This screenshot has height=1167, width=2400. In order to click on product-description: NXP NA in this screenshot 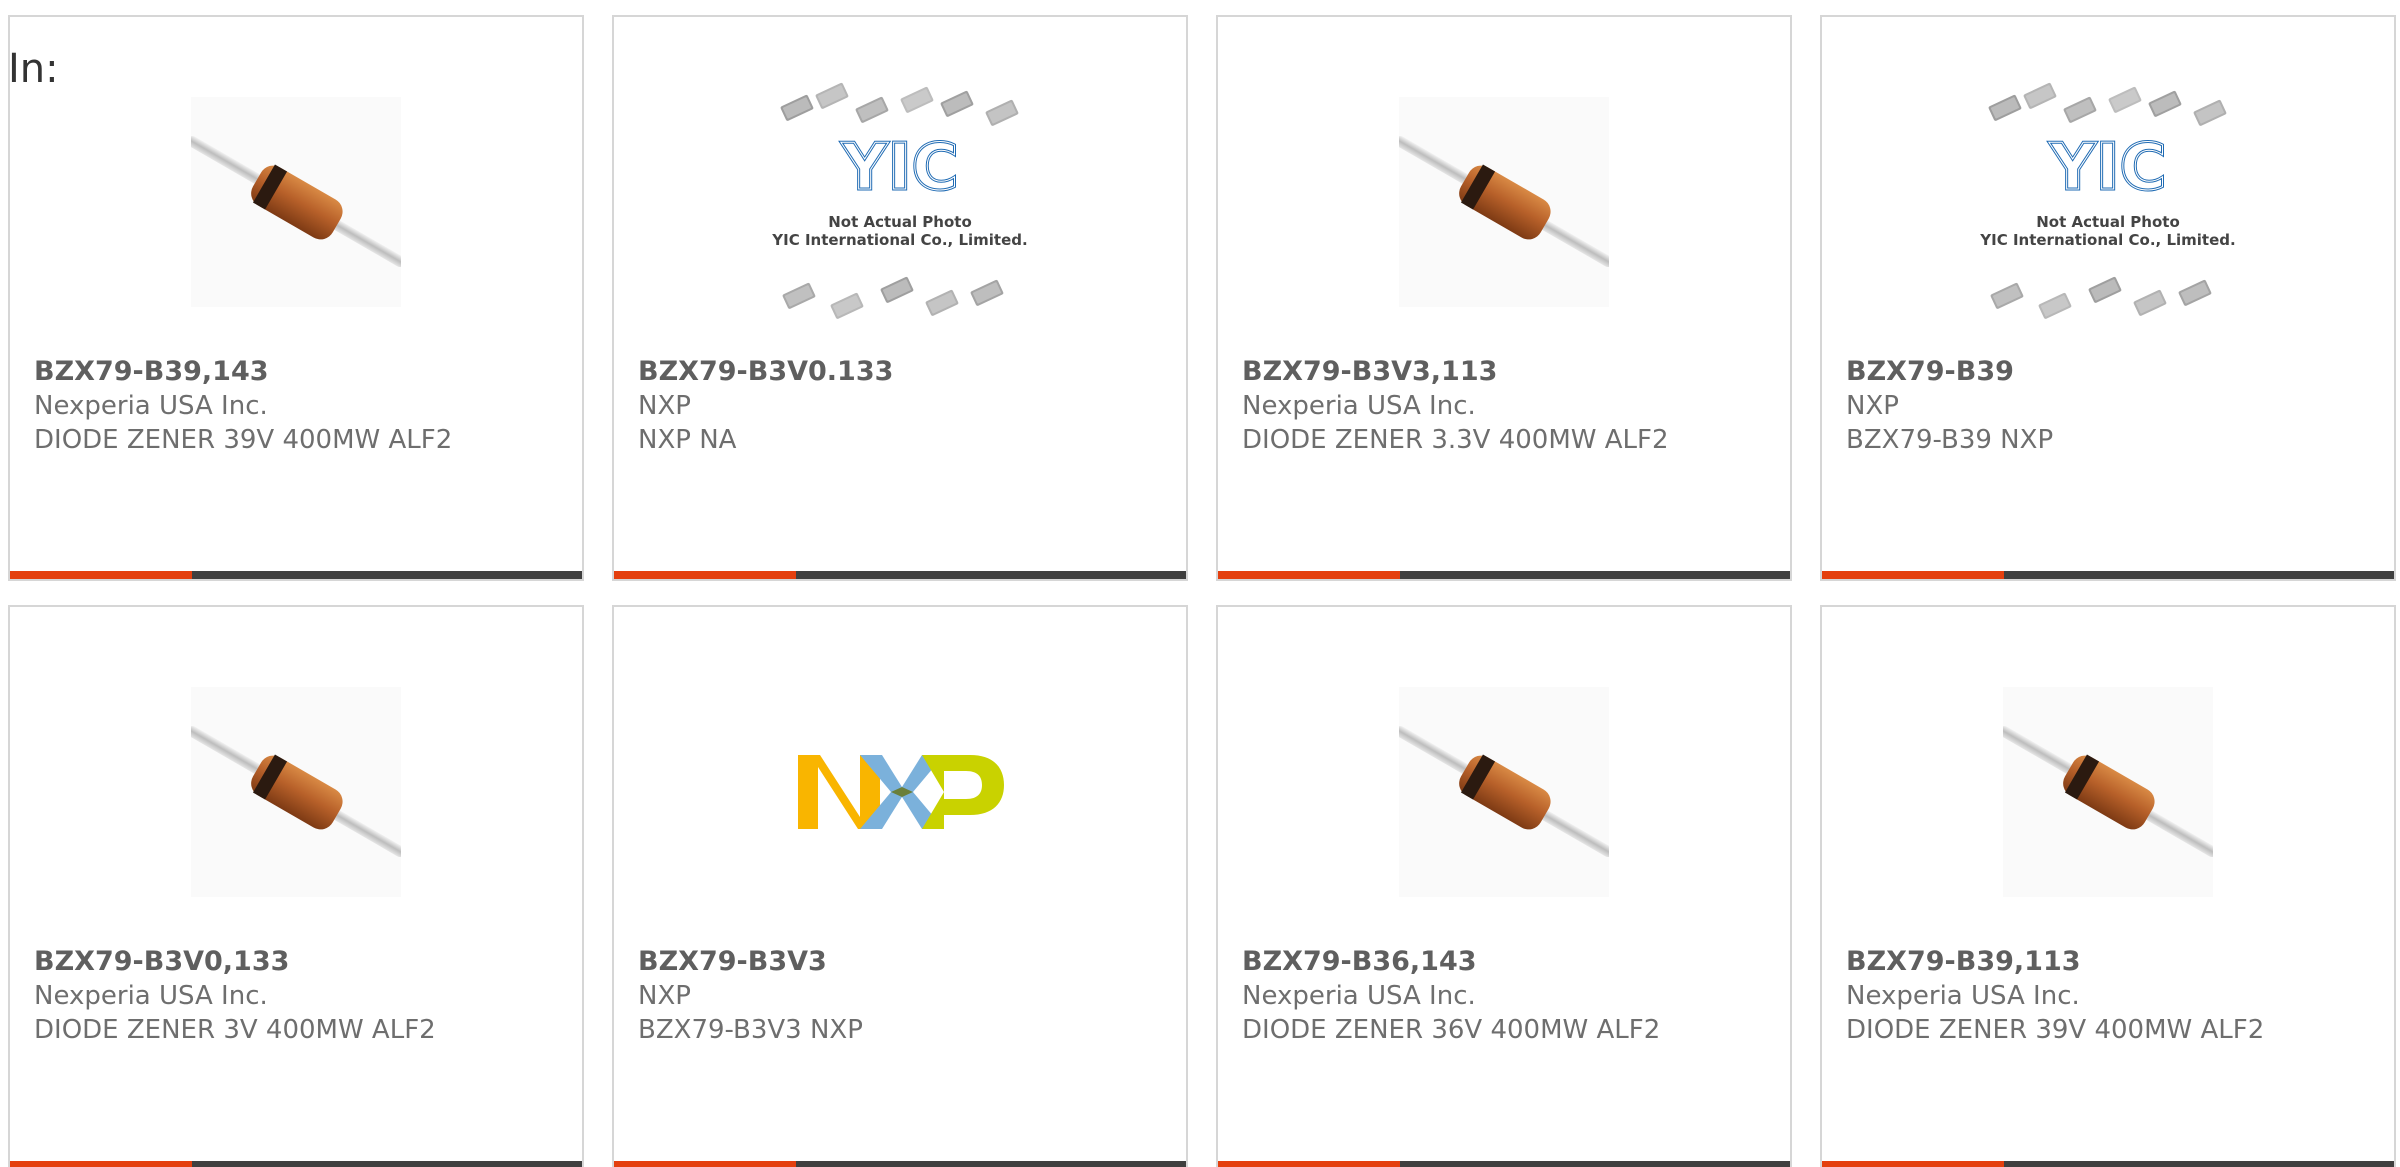, I will do `click(687, 440)`.